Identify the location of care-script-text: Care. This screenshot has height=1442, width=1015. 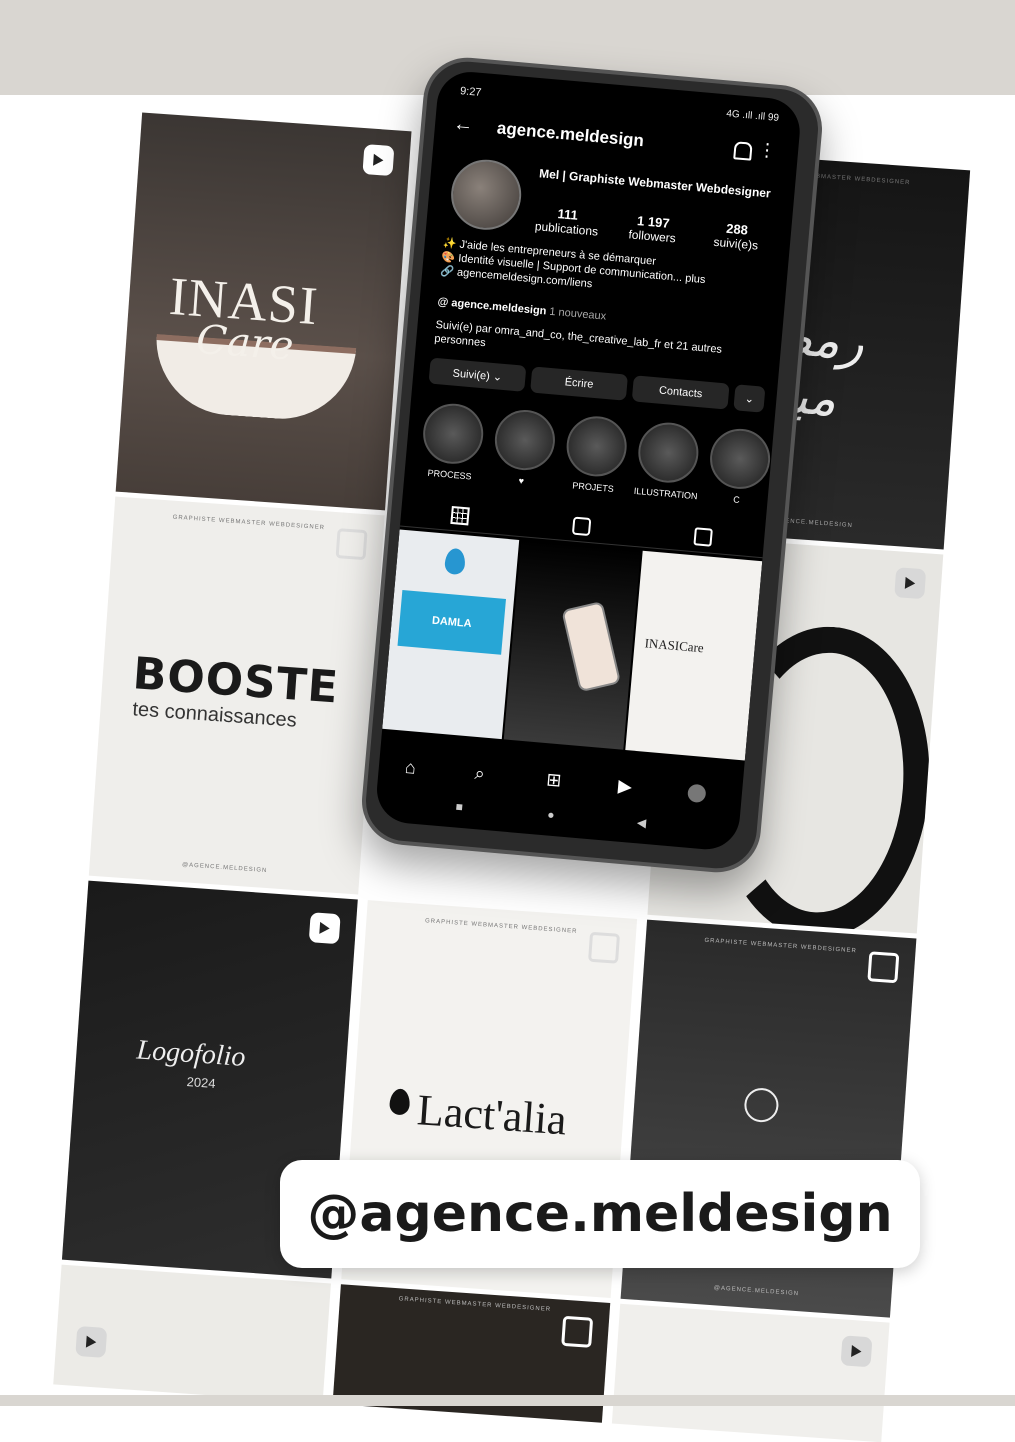
(245, 343).